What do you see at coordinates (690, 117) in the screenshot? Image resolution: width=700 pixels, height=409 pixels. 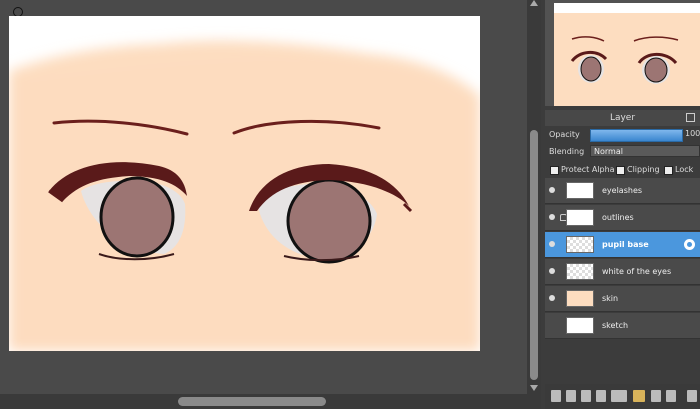 I see `popout-icon` at bounding box center [690, 117].